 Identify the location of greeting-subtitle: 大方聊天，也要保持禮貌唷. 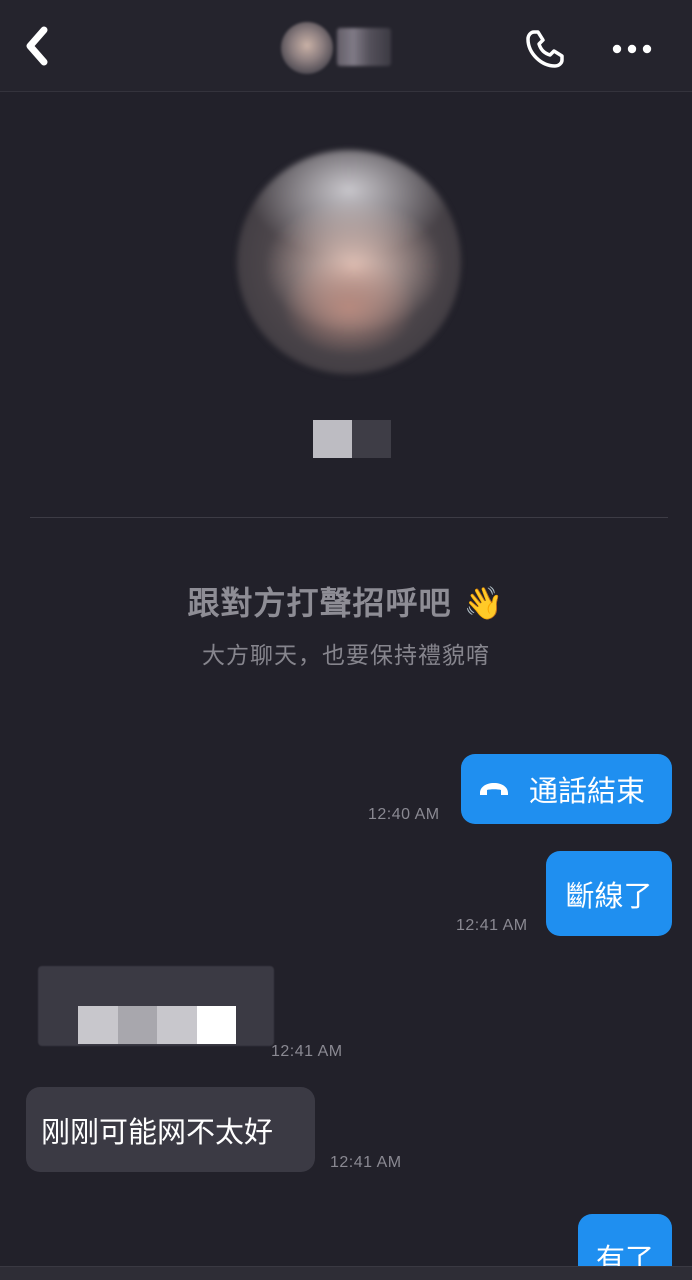
(346, 656).